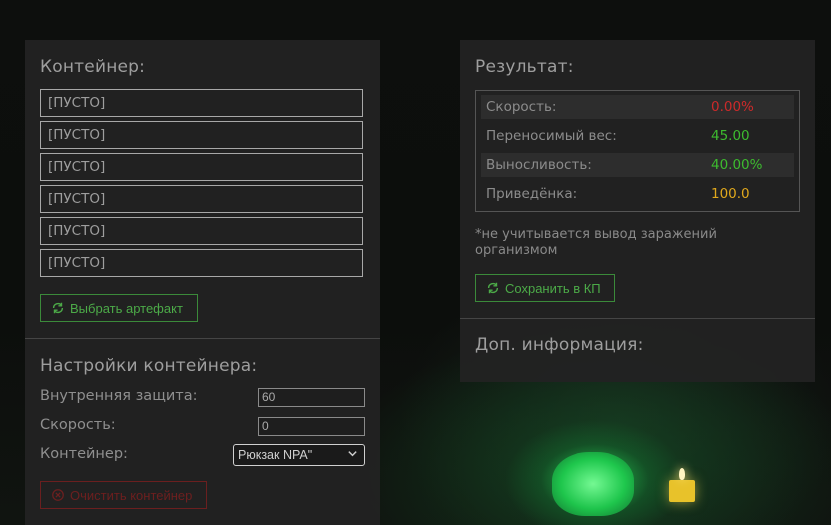  What do you see at coordinates (521, 107) in the screenshot?
I see `result-label: Скорость:` at bounding box center [521, 107].